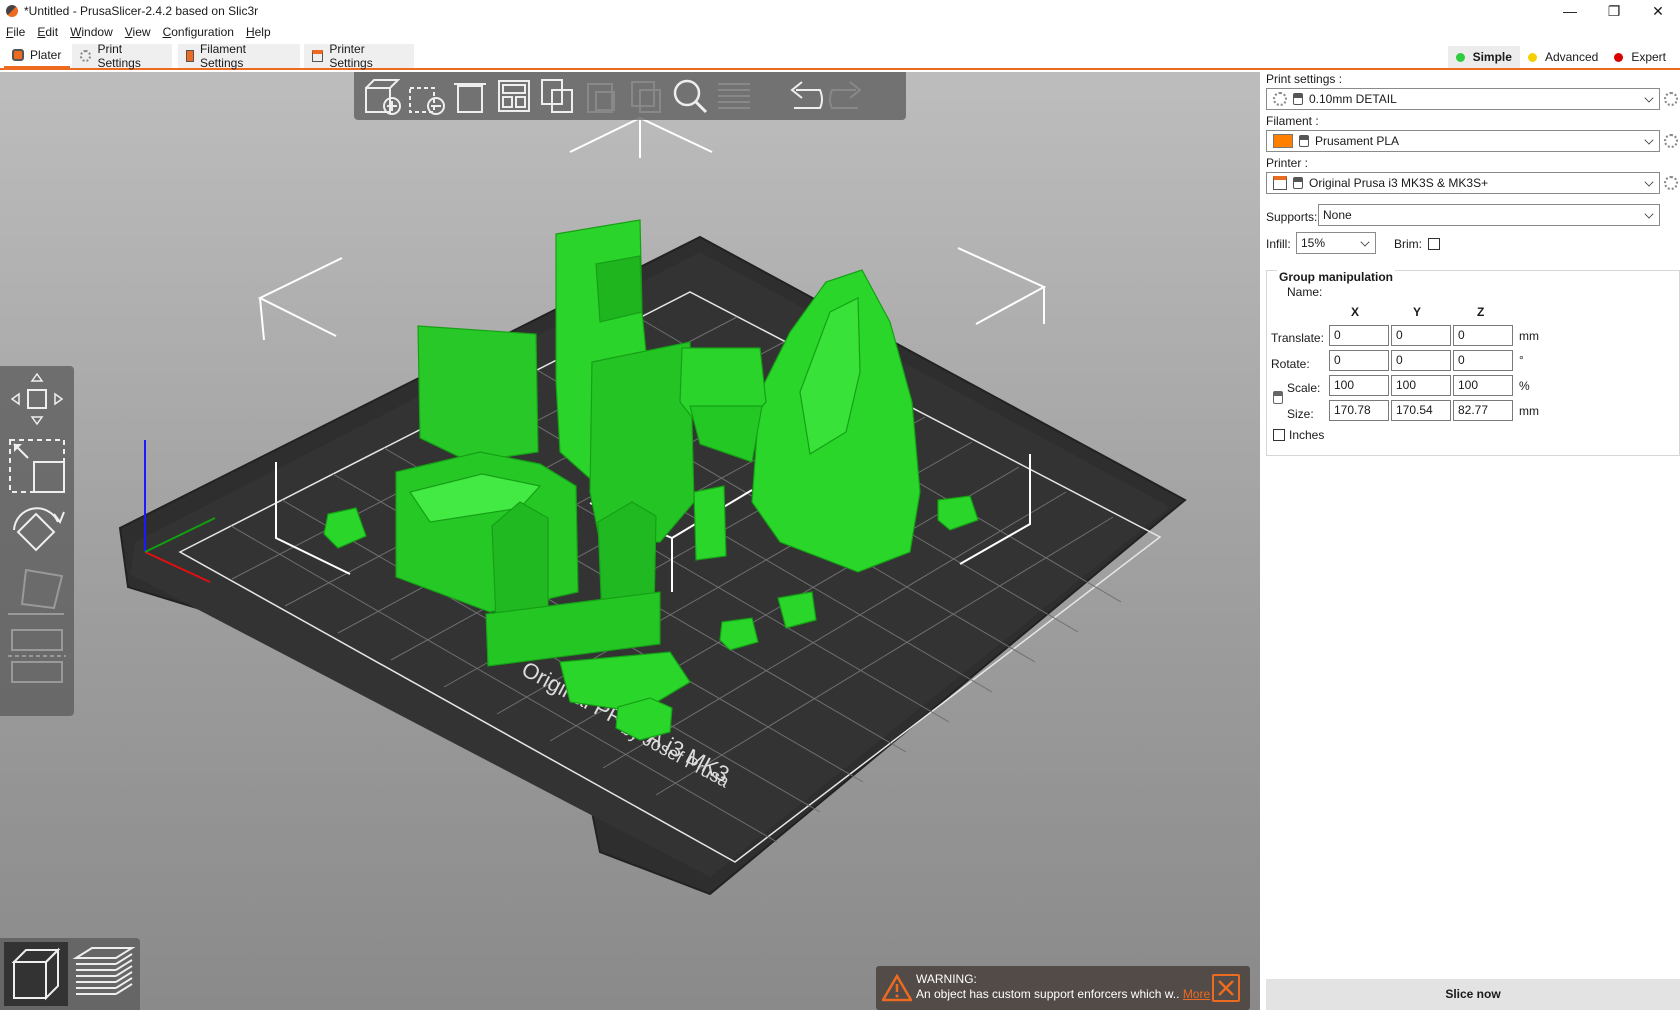  Describe the element at coordinates (1304, 79) in the screenshot. I see `print-settings-label: Print settings :` at that location.